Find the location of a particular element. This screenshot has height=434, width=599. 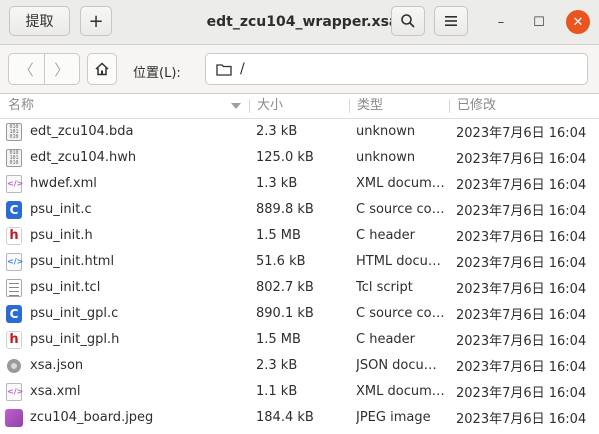

image-file-icon is located at coordinates (14, 418).